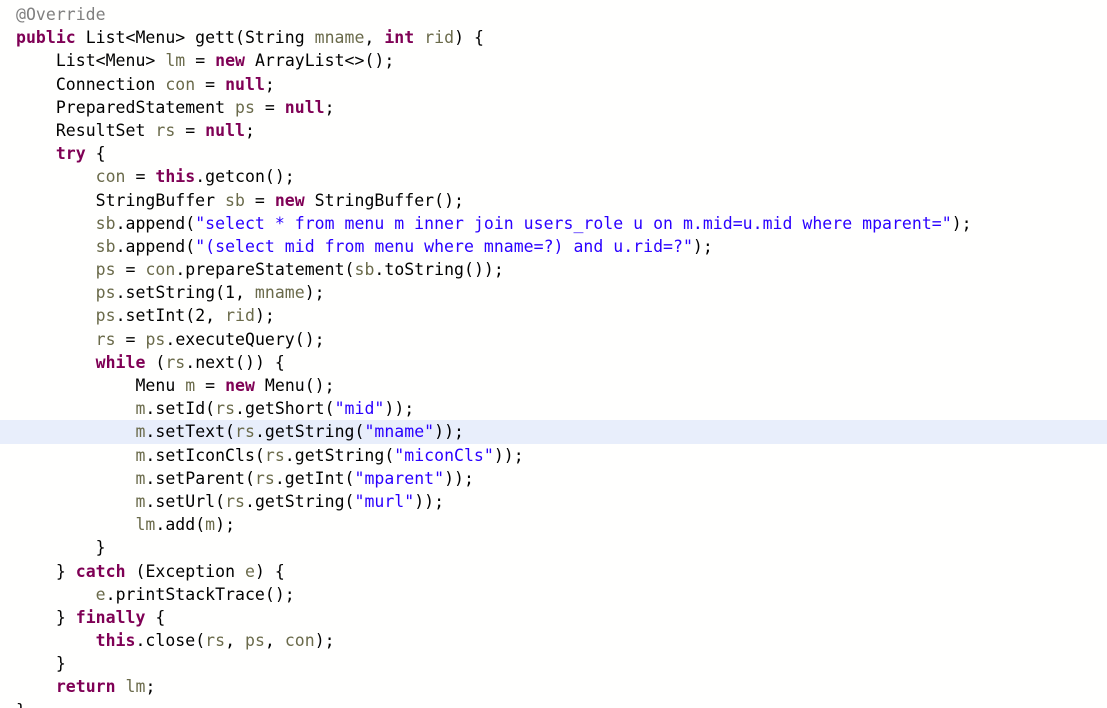  I want to click on code-token-kw: finally, so click(110, 617).